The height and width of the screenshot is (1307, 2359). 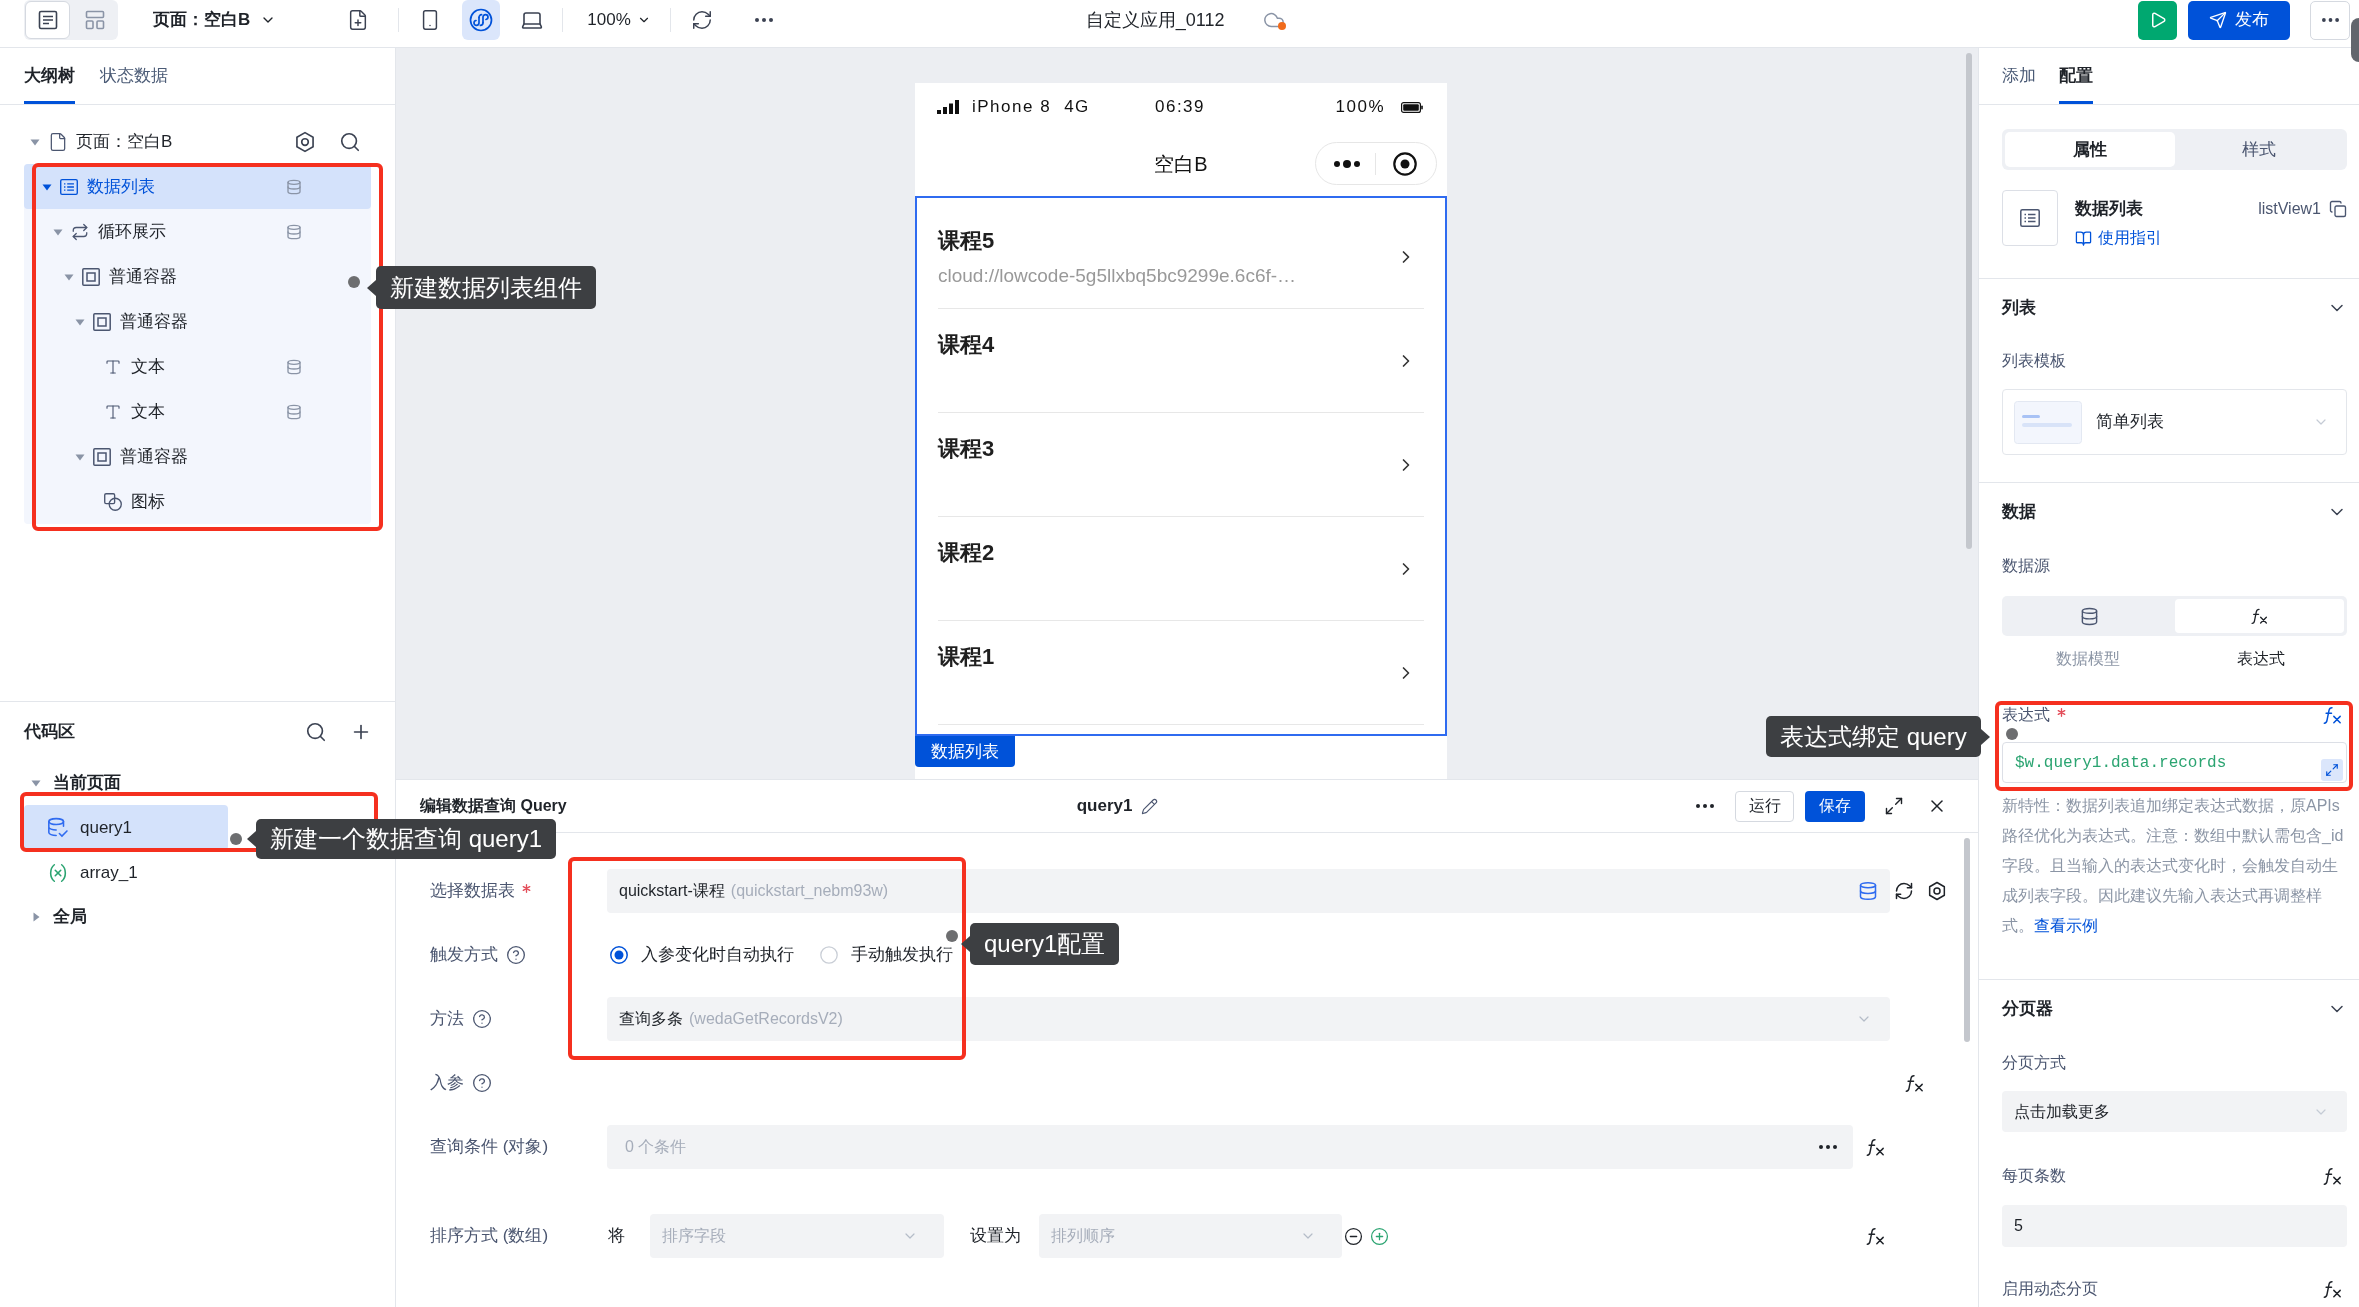 What do you see at coordinates (215, 20) in the screenshot?
I see `page-selector: 页面：空白B` at bounding box center [215, 20].